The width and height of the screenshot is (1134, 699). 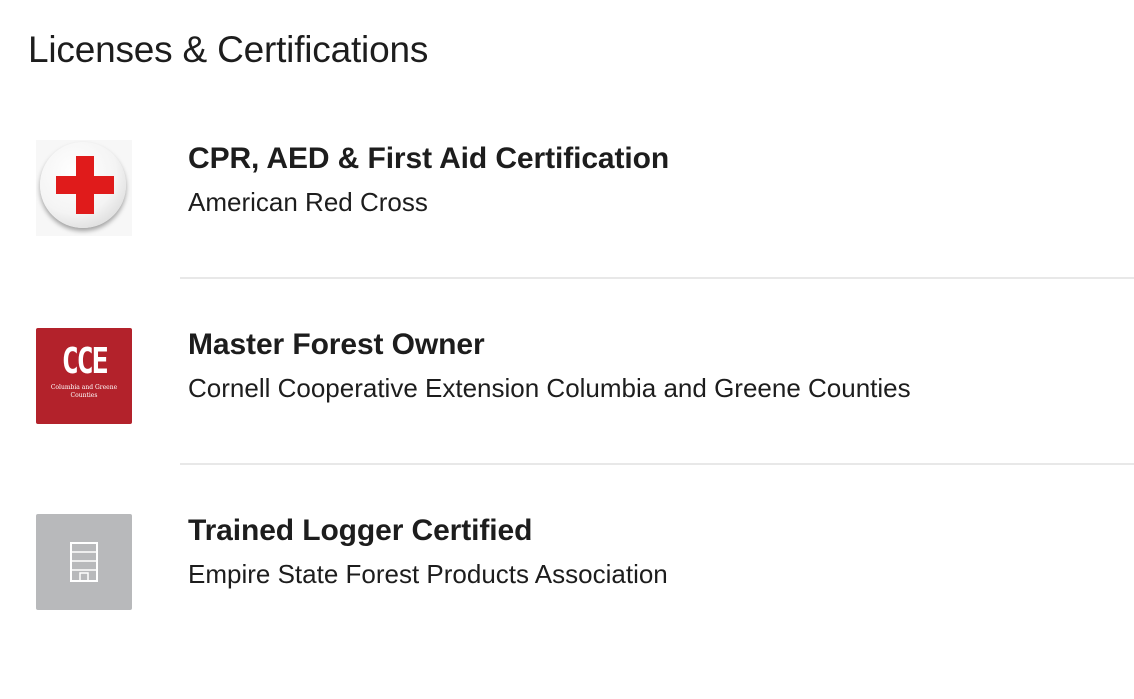 I want to click on company-logo-placeholder, so click(x=84, y=562).